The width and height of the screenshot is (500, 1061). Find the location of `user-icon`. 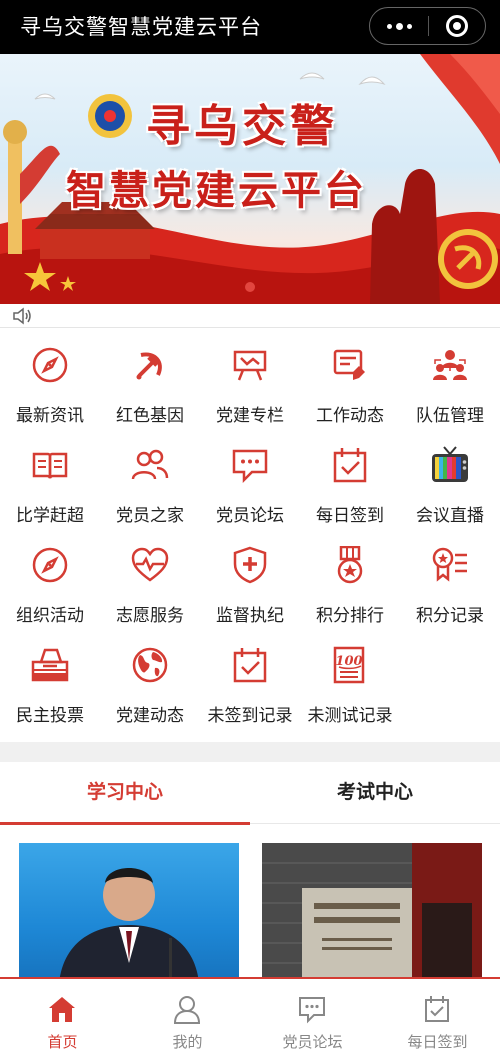

user-icon is located at coordinates (187, 1010).